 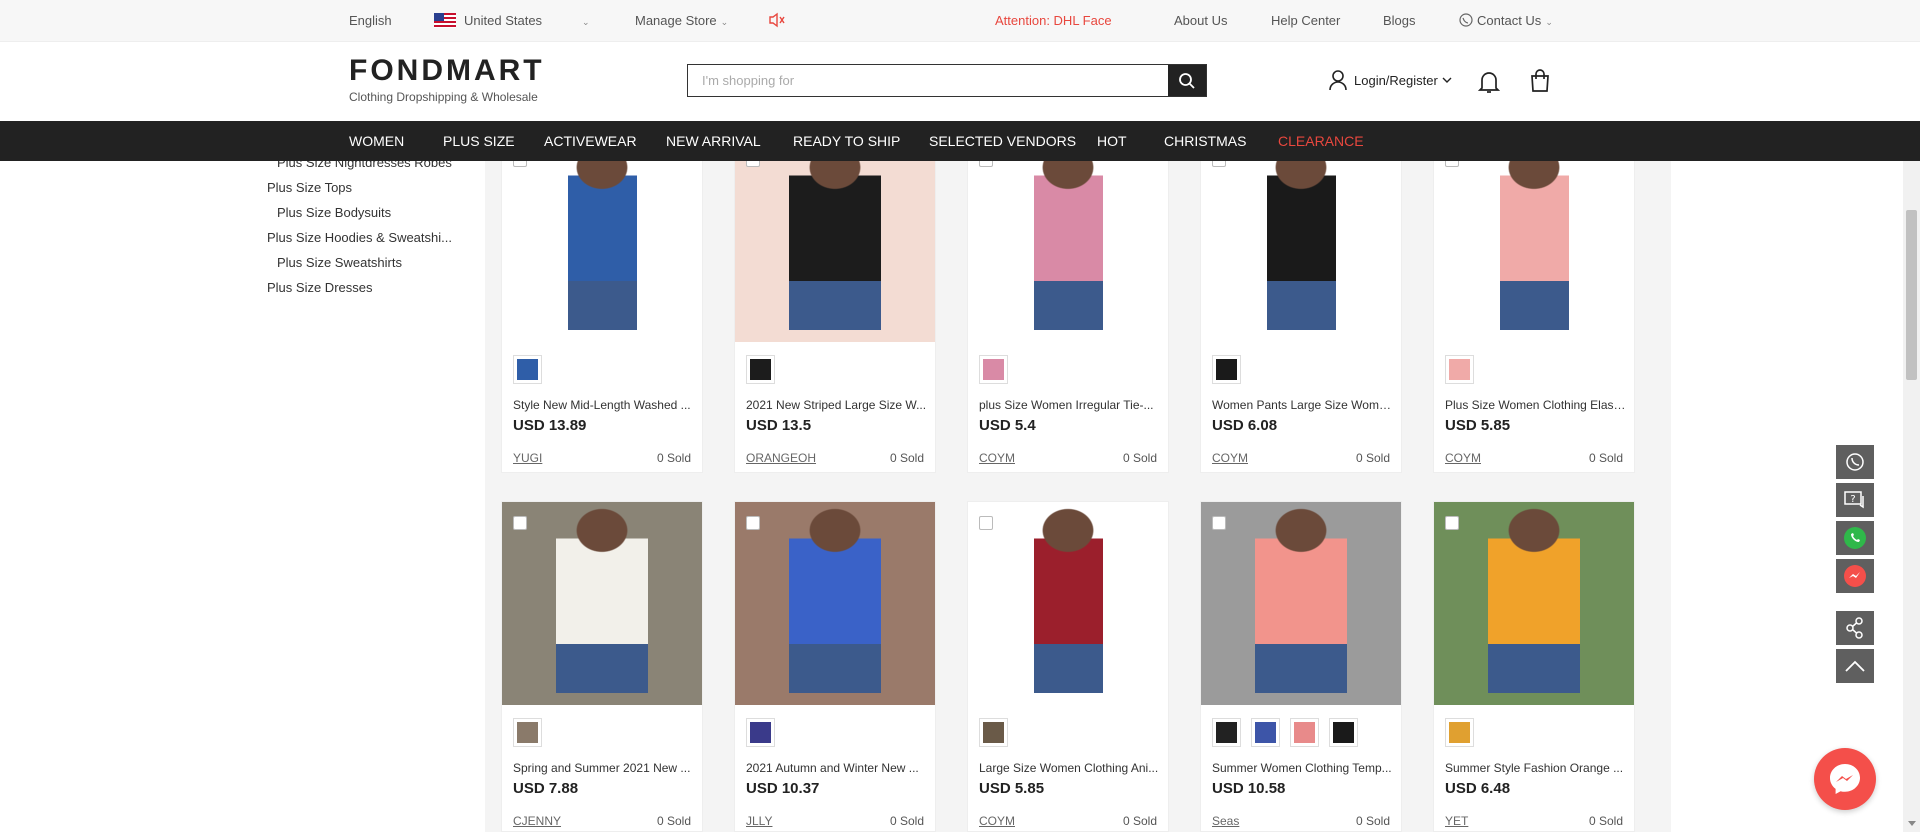 I want to click on country-selector: United States, so click(x=488, y=21).